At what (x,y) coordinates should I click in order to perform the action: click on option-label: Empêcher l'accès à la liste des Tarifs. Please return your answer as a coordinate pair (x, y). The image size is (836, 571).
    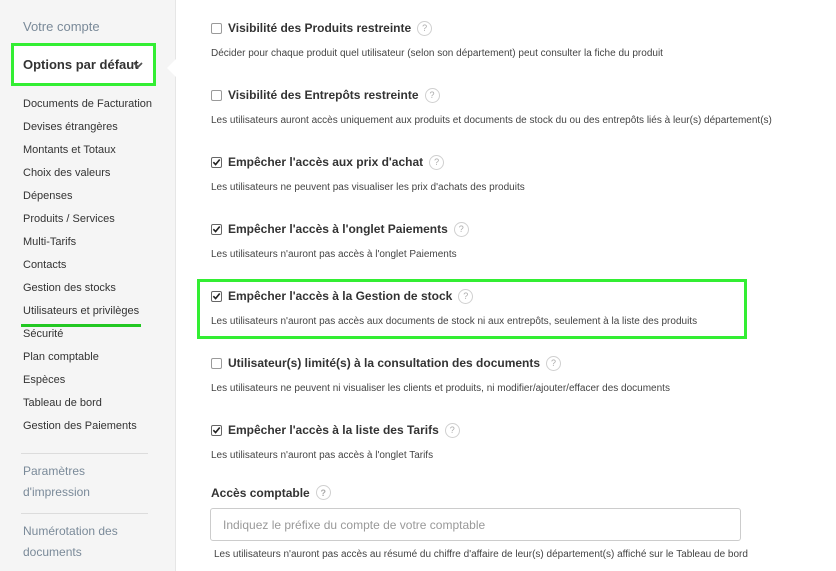
    Looking at the image, I should click on (333, 430).